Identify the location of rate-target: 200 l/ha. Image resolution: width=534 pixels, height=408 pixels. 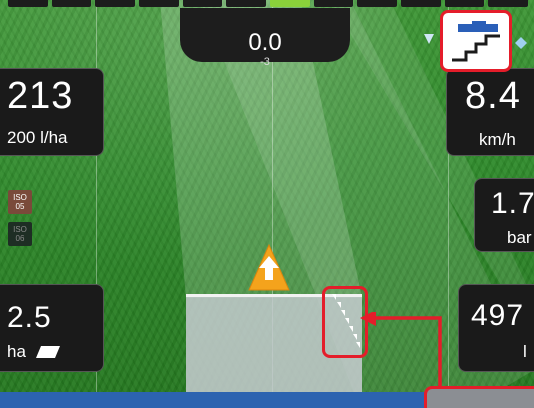
(37, 137).